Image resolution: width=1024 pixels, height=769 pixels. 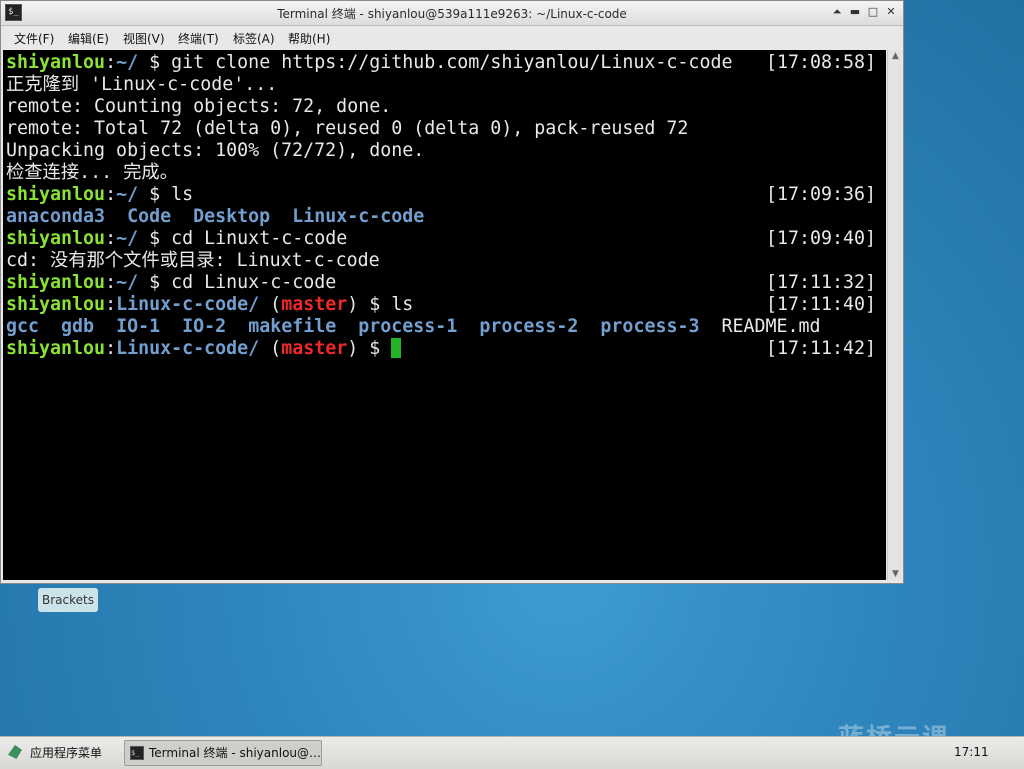 I want to click on app-menu-icon, so click(x=15, y=752).